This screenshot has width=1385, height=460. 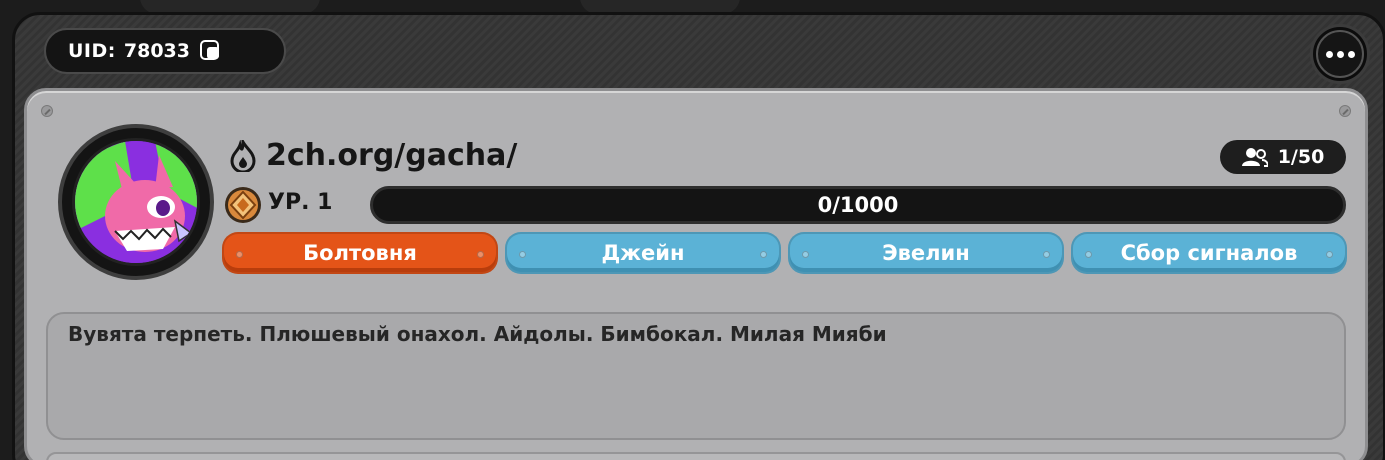 What do you see at coordinates (1254, 157) in the screenshot?
I see `members-icon` at bounding box center [1254, 157].